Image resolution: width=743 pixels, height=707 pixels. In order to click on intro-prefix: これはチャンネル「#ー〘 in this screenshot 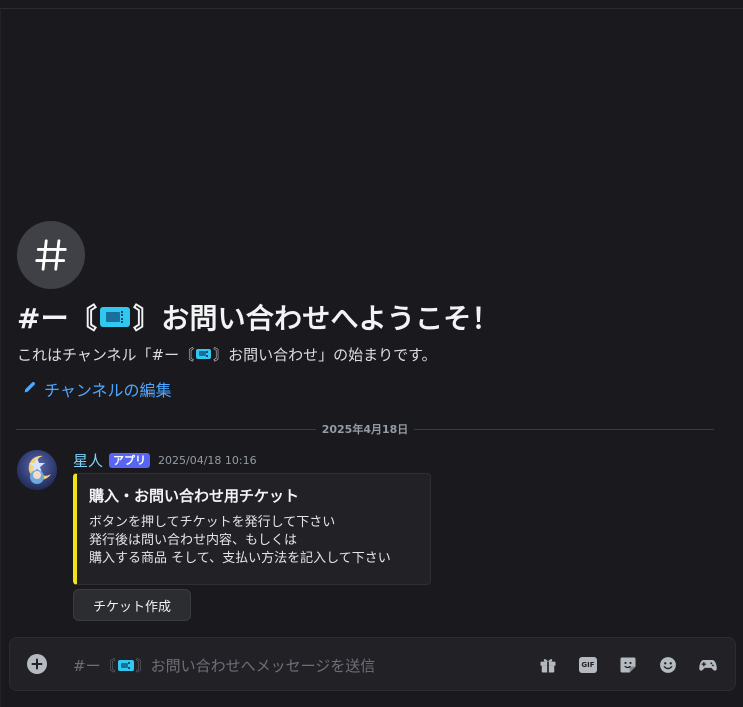, I will do `click(106, 355)`.